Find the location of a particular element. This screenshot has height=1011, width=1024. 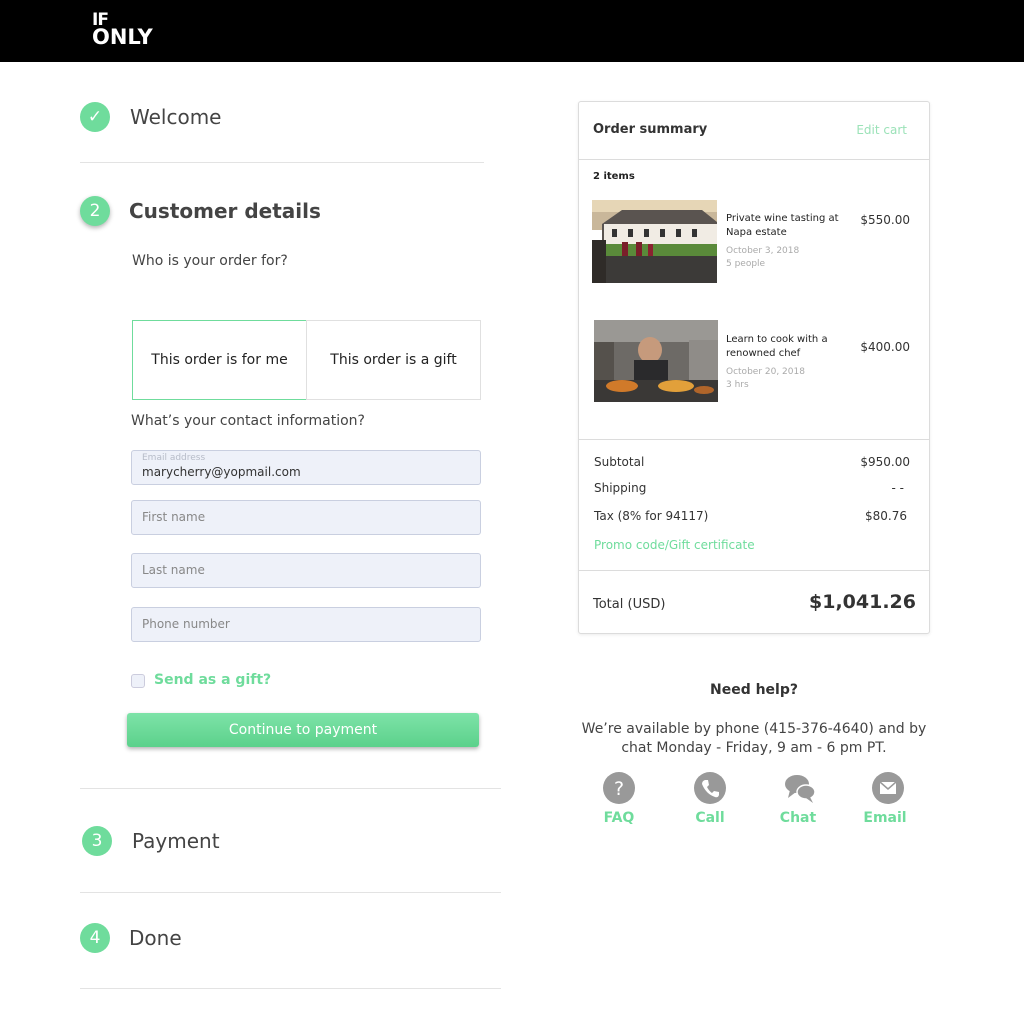

send-gift-checkbox is located at coordinates (138, 681).